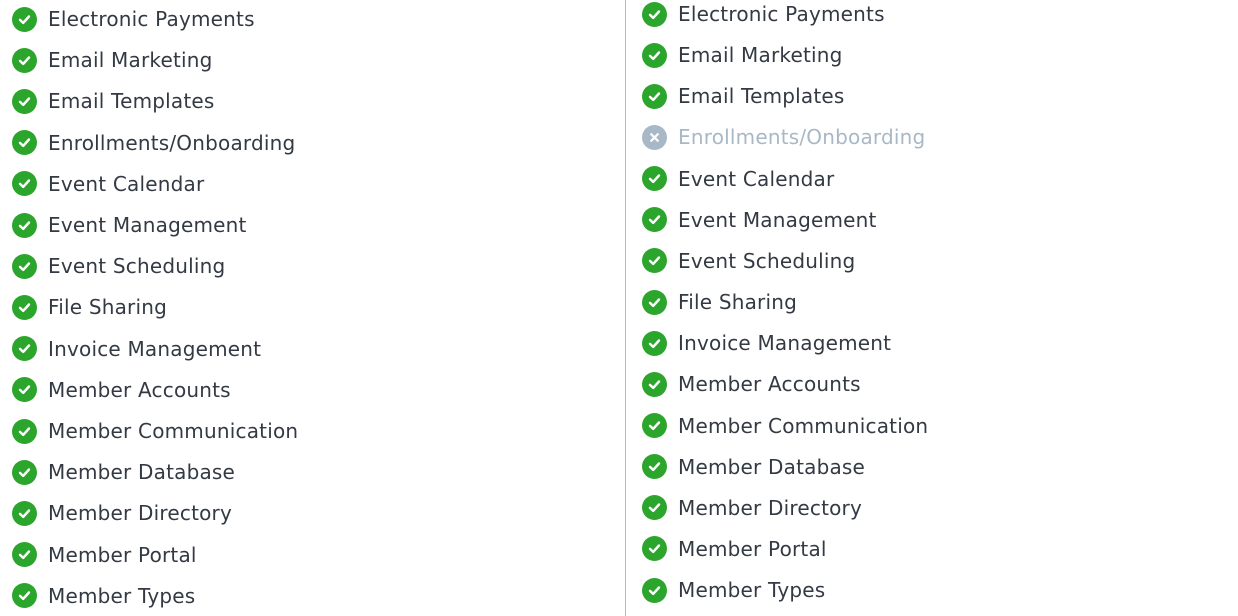  Describe the element at coordinates (625, 308) in the screenshot. I see `column-divider` at that location.